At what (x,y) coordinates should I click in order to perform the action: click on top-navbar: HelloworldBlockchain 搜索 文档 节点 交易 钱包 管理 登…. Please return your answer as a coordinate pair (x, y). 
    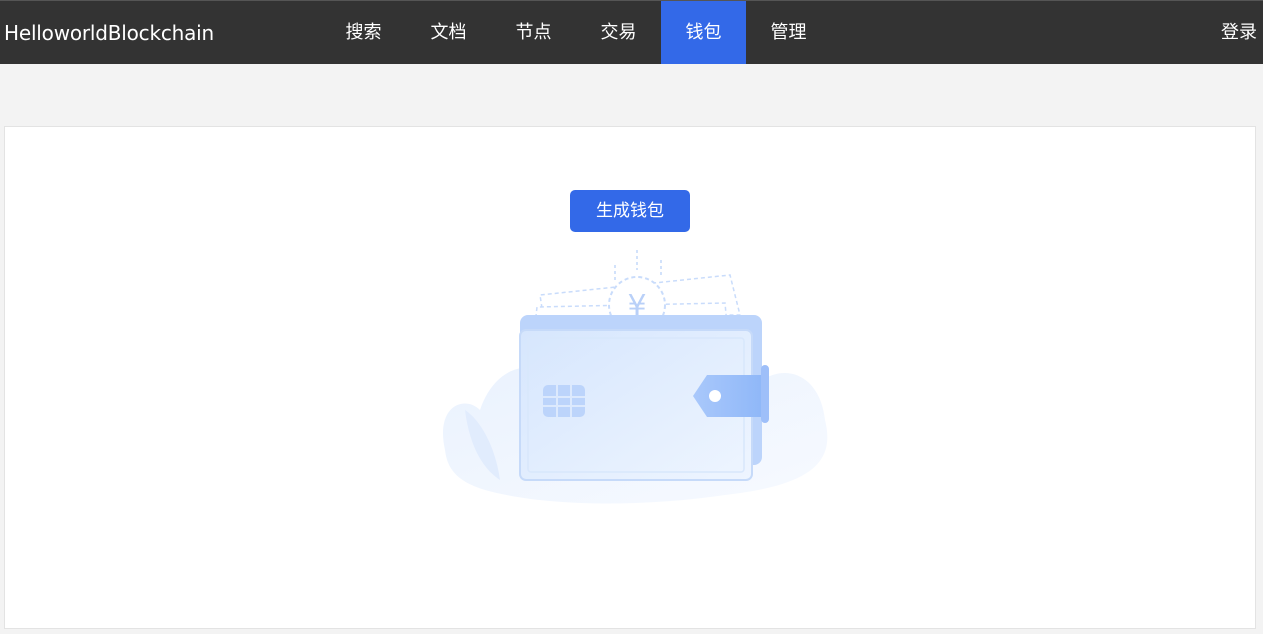
    Looking at the image, I should click on (631, 32).